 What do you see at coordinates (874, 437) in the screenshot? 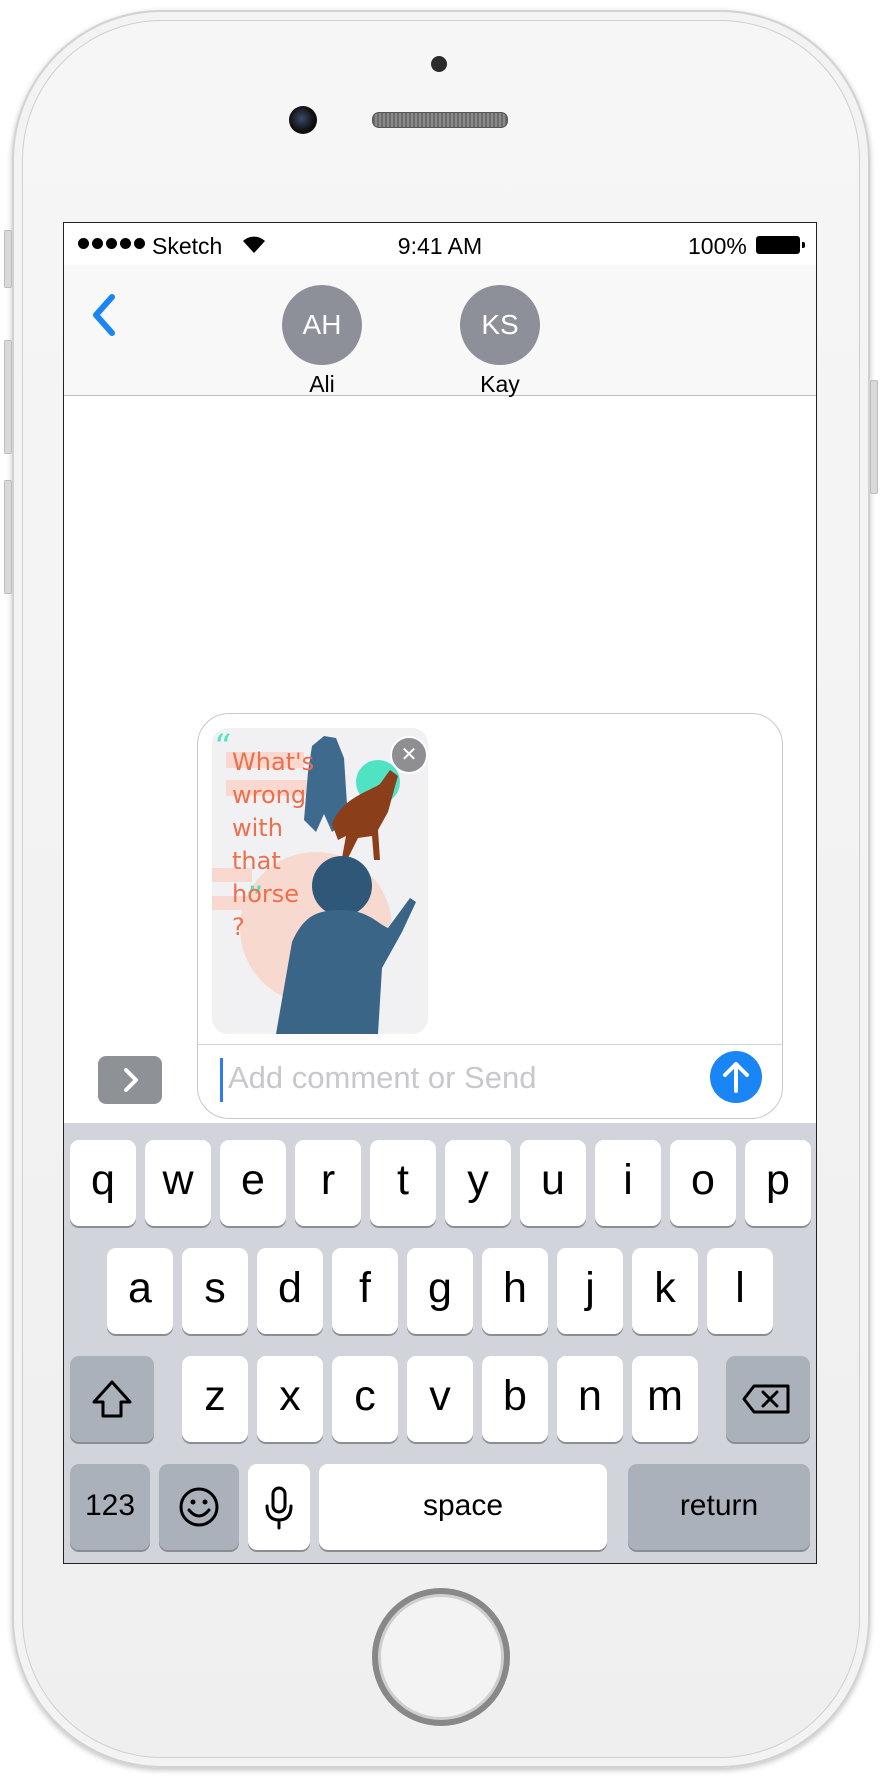
I see `power-button` at bounding box center [874, 437].